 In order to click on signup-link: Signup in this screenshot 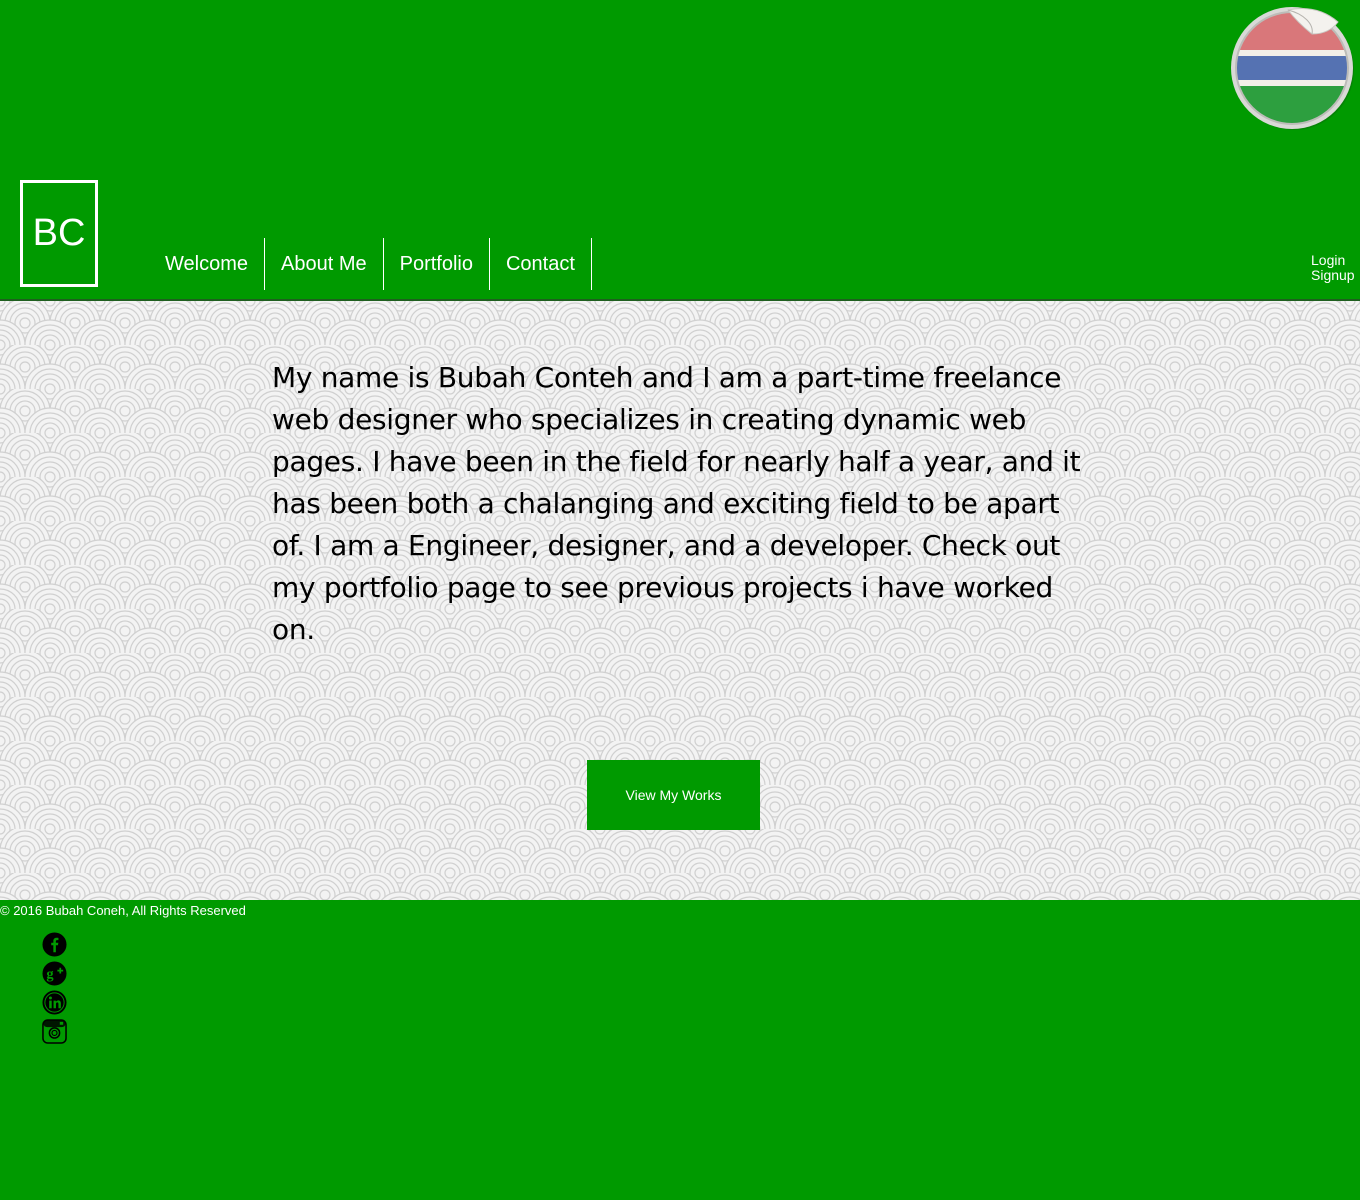, I will do `click(1333, 275)`.